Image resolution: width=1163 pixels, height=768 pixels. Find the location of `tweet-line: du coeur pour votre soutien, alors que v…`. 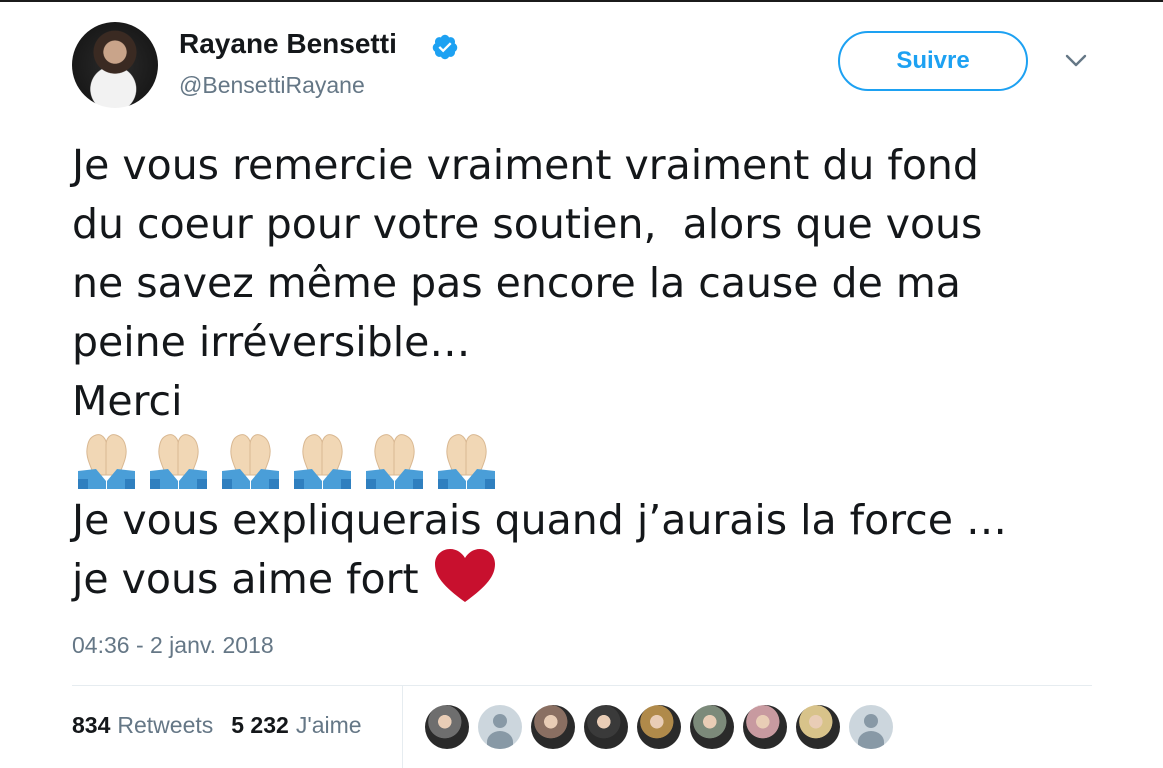

tweet-line: du coeur pour votre soutien, alors que v… is located at coordinates (527, 224).